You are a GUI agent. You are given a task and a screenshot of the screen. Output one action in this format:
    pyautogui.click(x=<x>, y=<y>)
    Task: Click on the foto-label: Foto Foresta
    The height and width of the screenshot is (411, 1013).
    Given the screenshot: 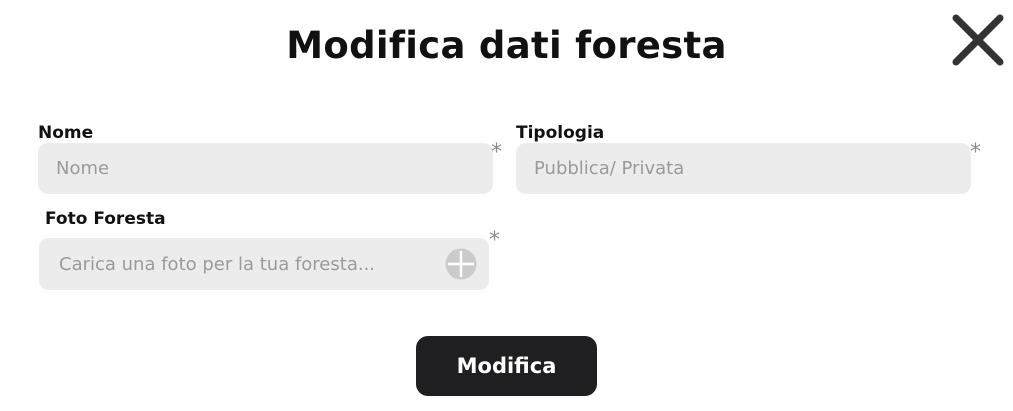 What is the action you would take?
    pyautogui.click(x=105, y=219)
    